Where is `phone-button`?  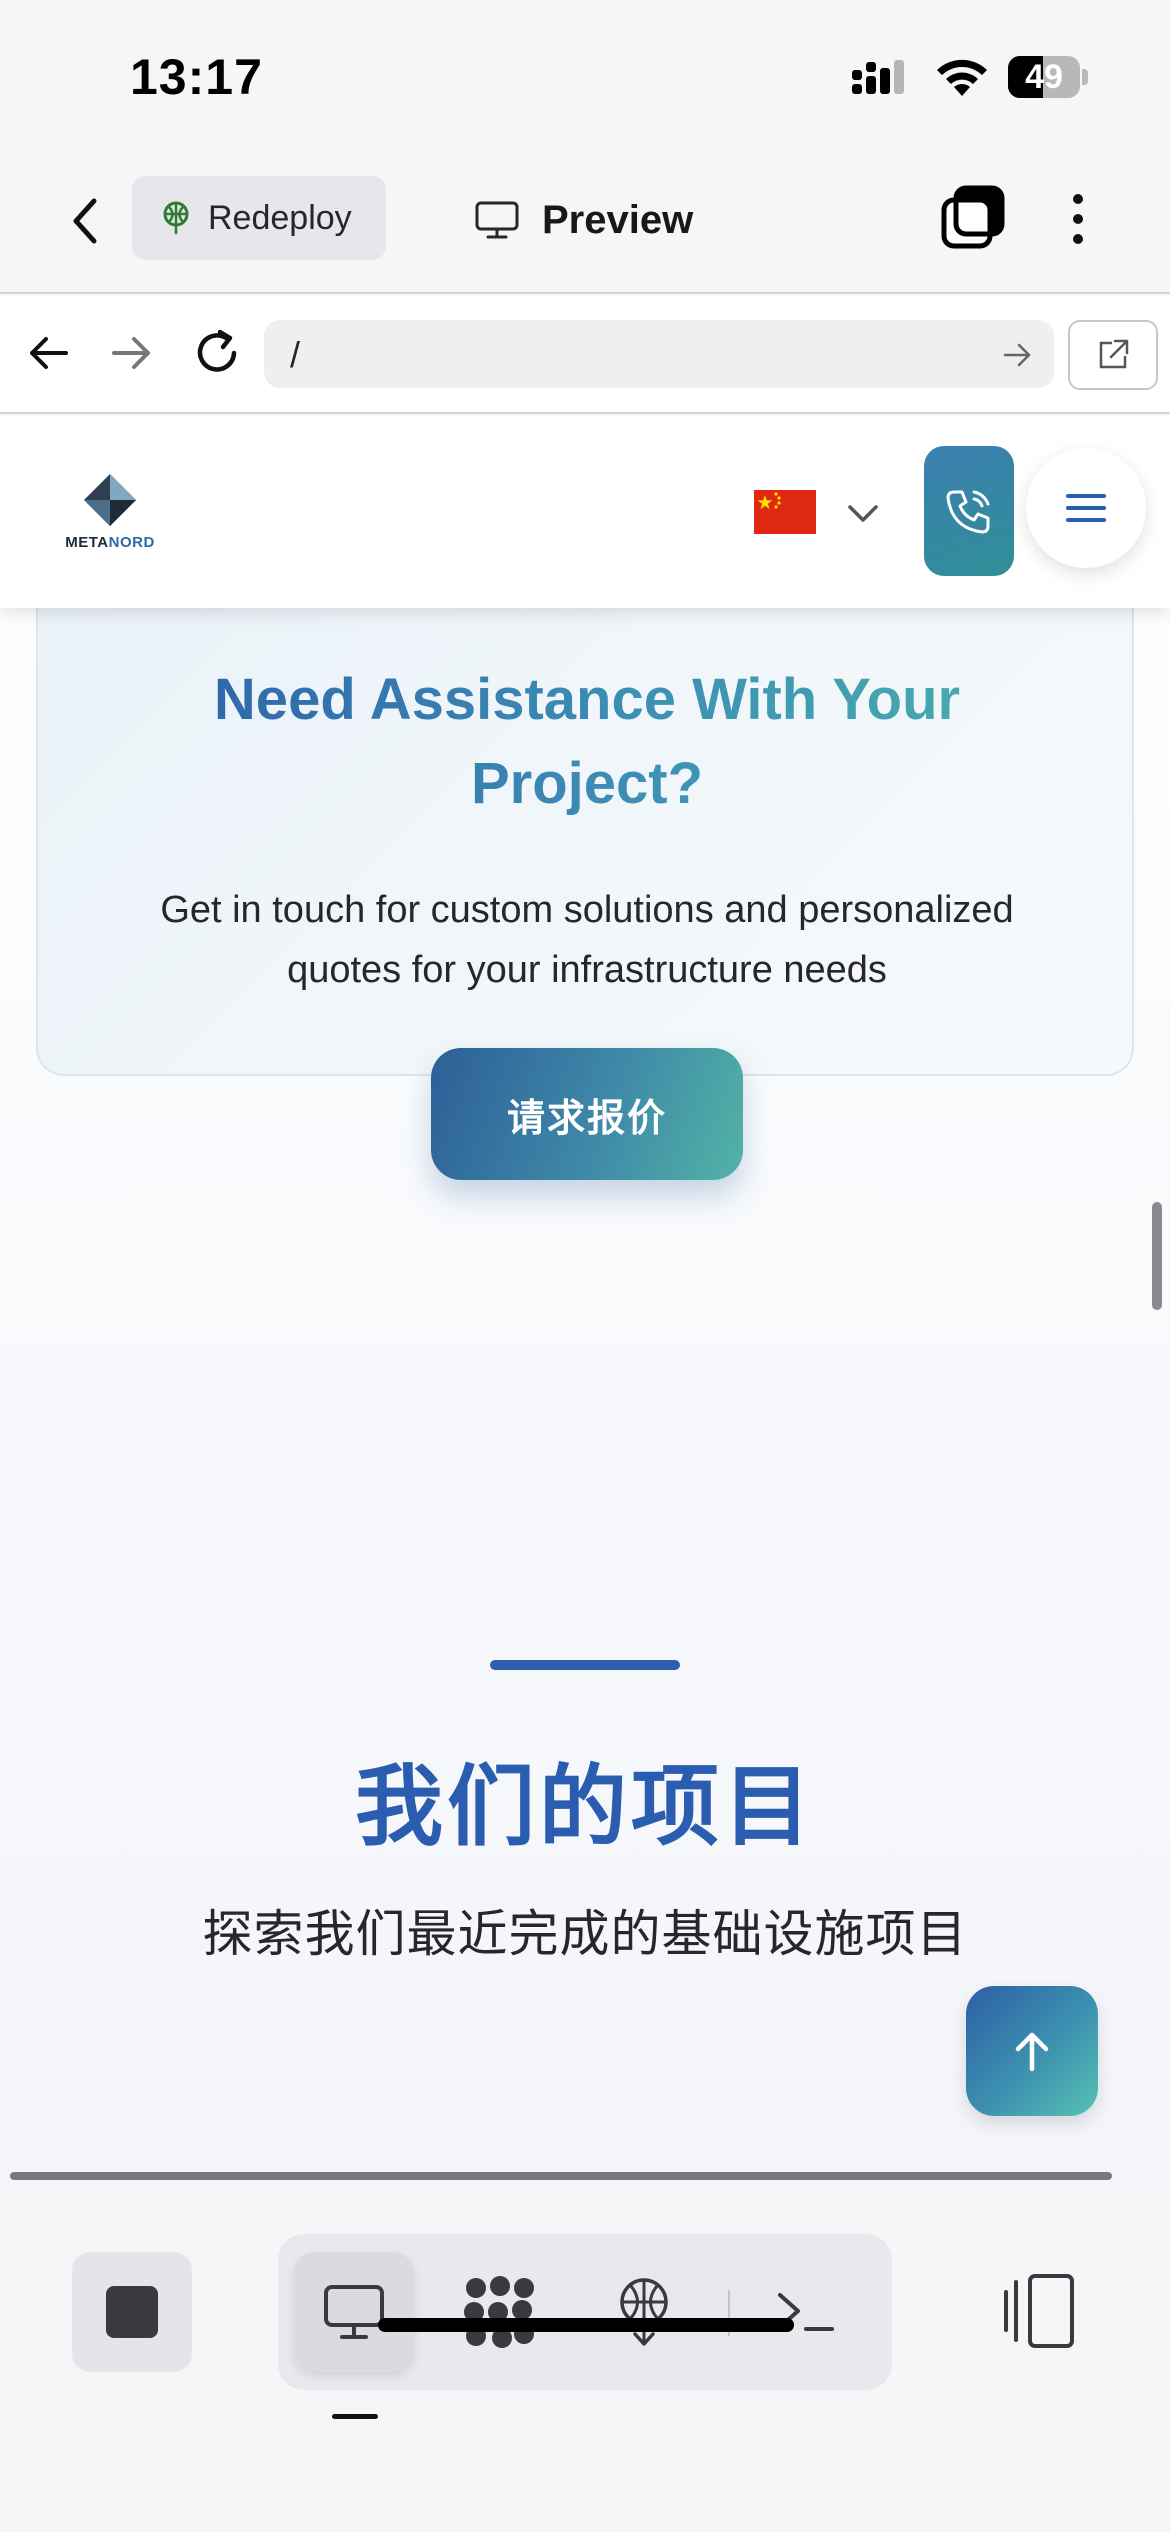 phone-button is located at coordinates (969, 511).